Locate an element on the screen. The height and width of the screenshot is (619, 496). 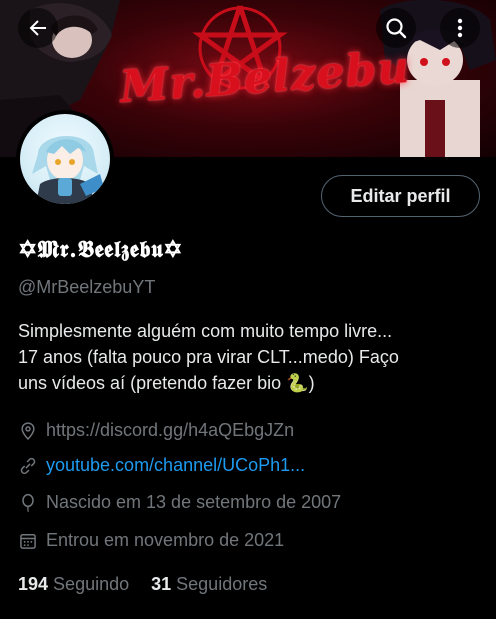
more-options-button is located at coordinates (460, 28).